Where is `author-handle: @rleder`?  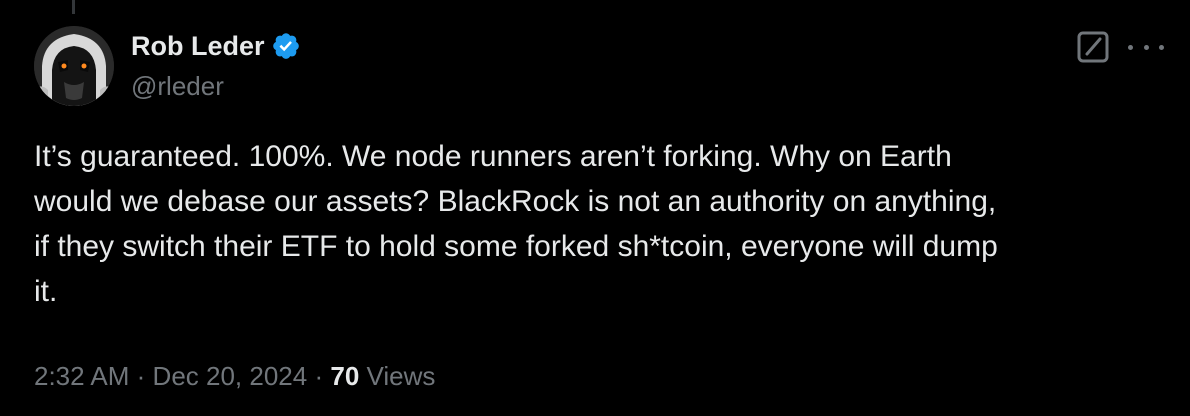
author-handle: @rleder is located at coordinates (177, 86).